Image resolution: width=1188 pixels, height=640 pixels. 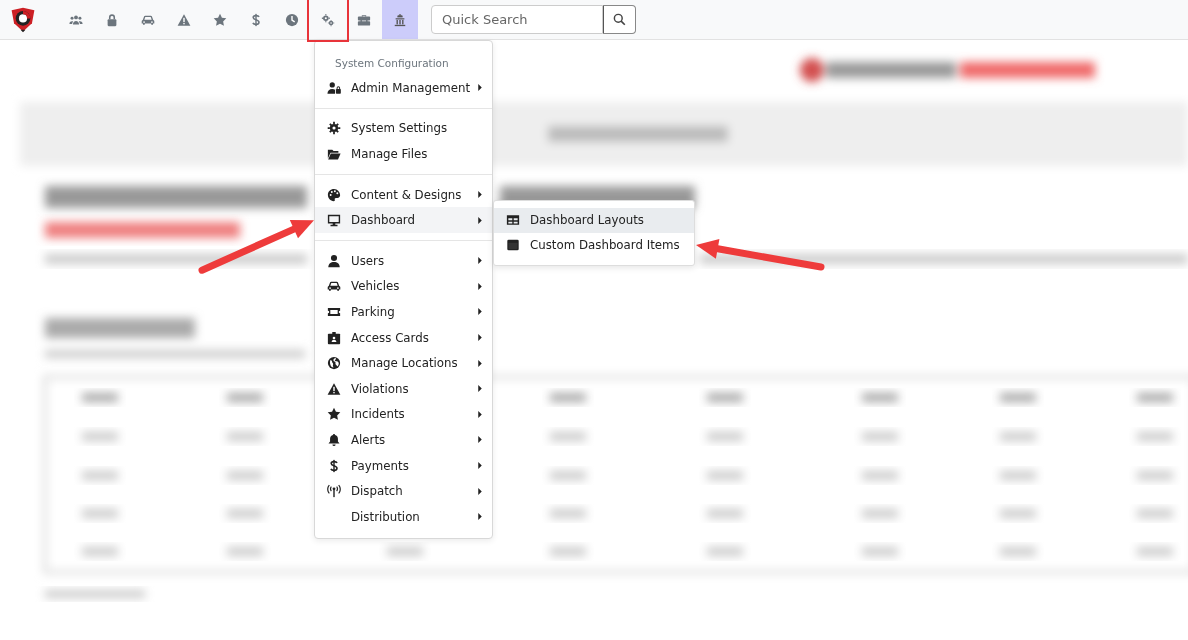 What do you see at coordinates (334, 194) in the screenshot?
I see `palette-icon` at bounding box center [334, 194].